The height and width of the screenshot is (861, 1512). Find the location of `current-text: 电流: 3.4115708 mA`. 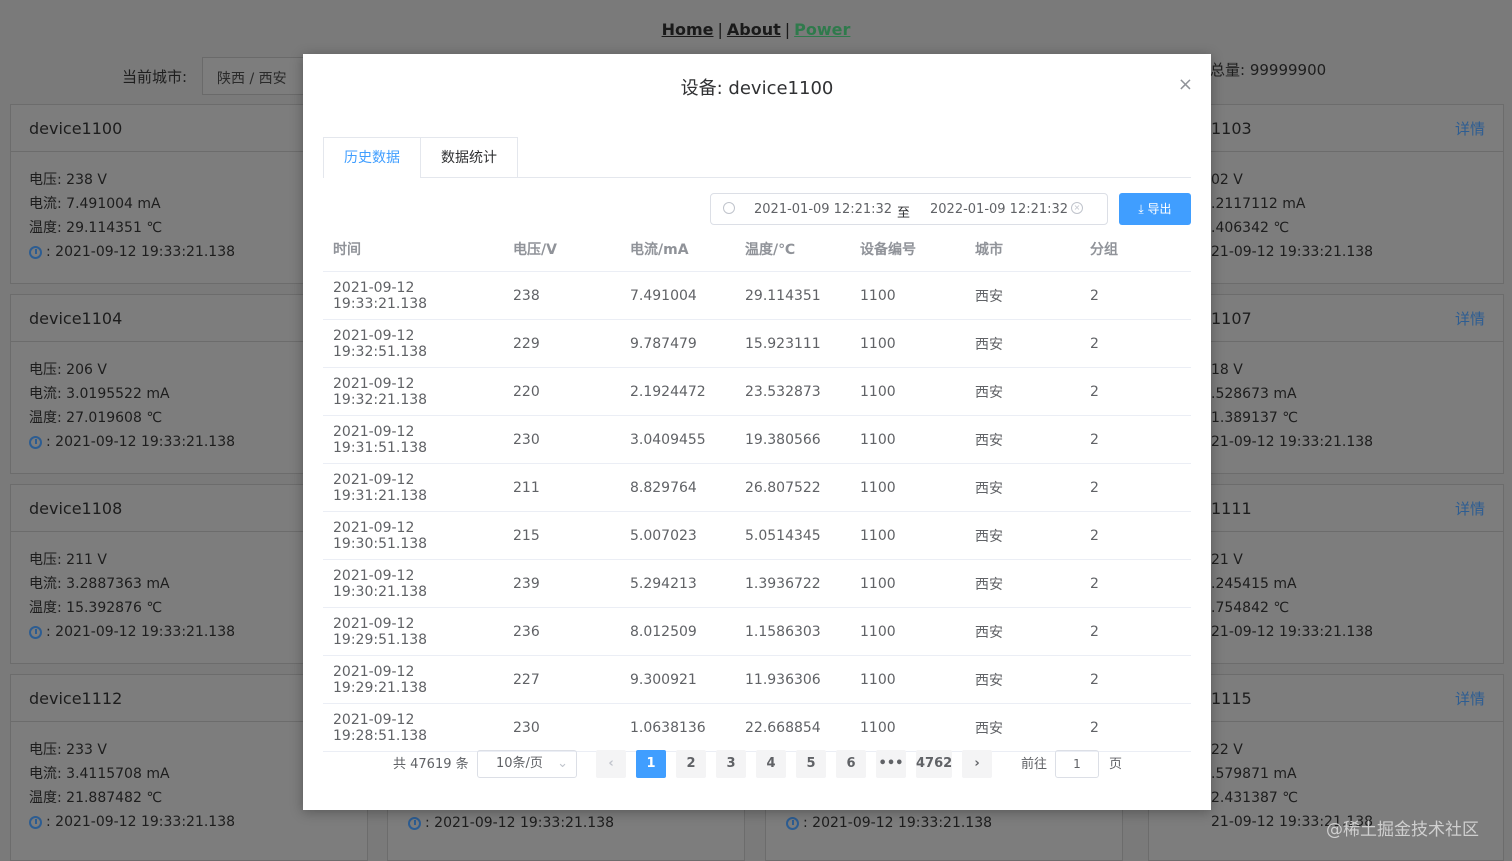

current-text: 电流: 3.4115708 mA is located at coordinates (99, 774).